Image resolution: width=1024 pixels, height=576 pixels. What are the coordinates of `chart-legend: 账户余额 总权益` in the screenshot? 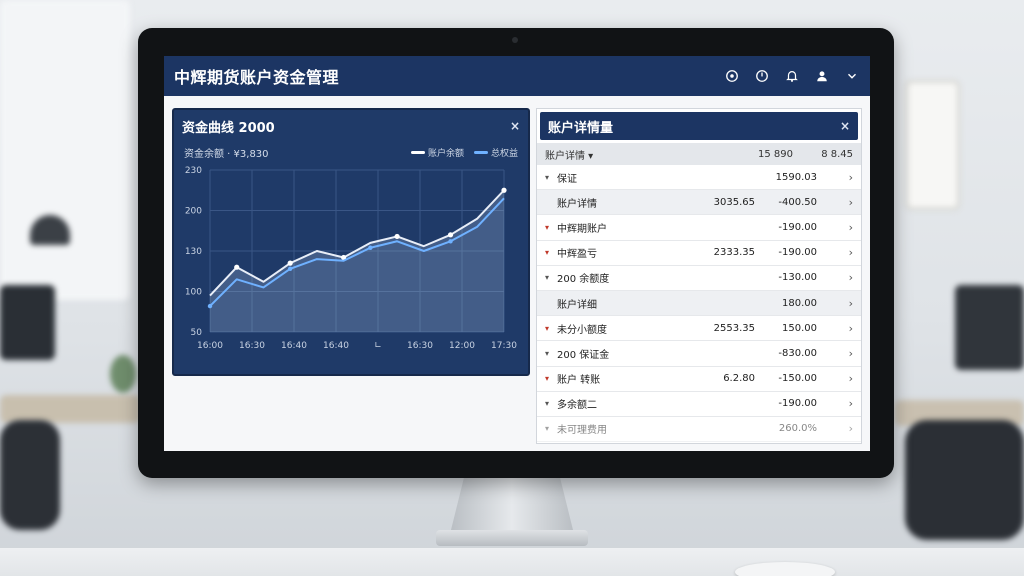 It's located at (464, 152).